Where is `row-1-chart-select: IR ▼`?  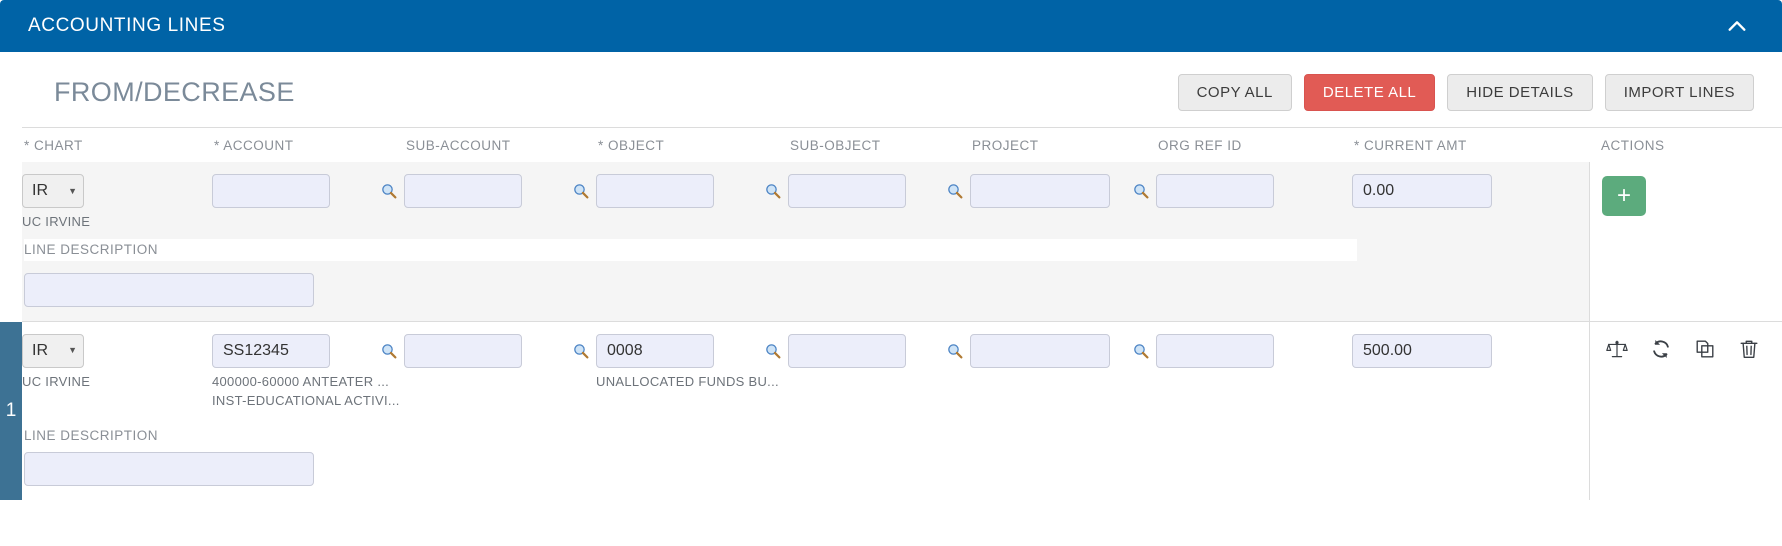
row-1-chart-select: IR ▼ is located at coordinates (53, 350).